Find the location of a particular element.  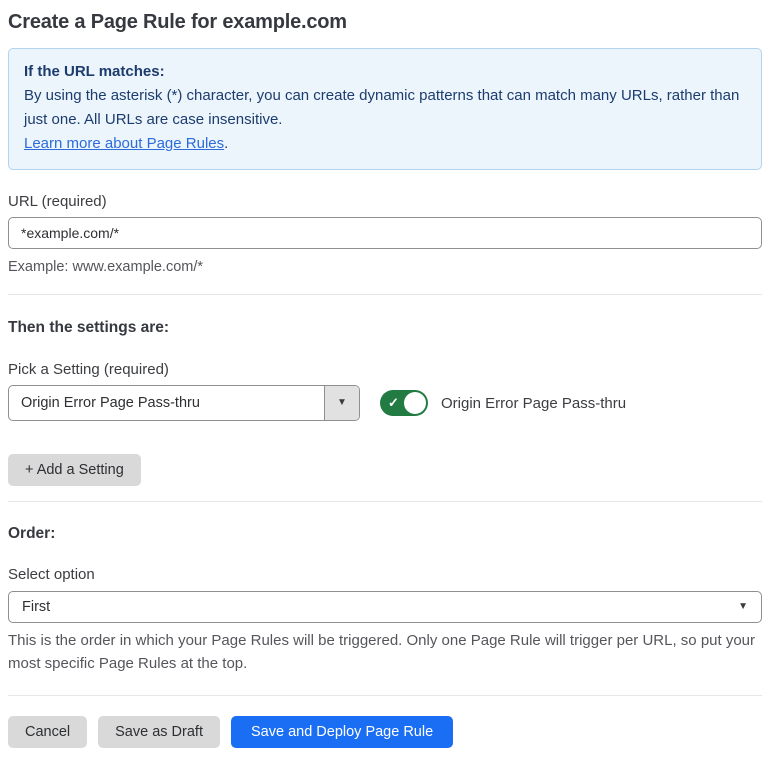

cancel-button: Cancel is located at coordinates (48, 732).